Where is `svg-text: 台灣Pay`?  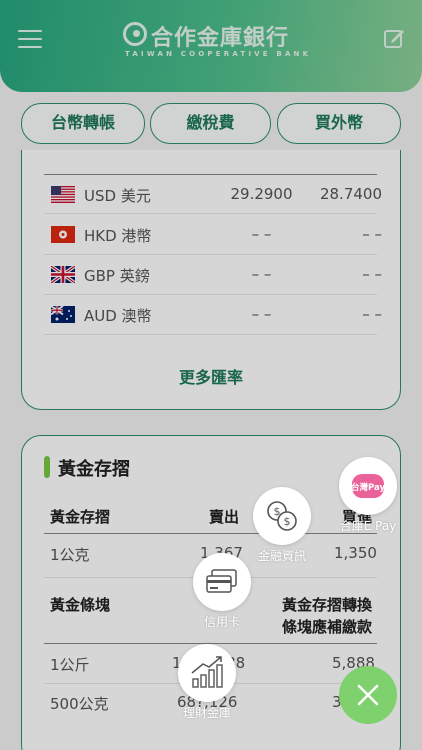
svg-text: 台灣Pay is located at coordinates (368, 487).